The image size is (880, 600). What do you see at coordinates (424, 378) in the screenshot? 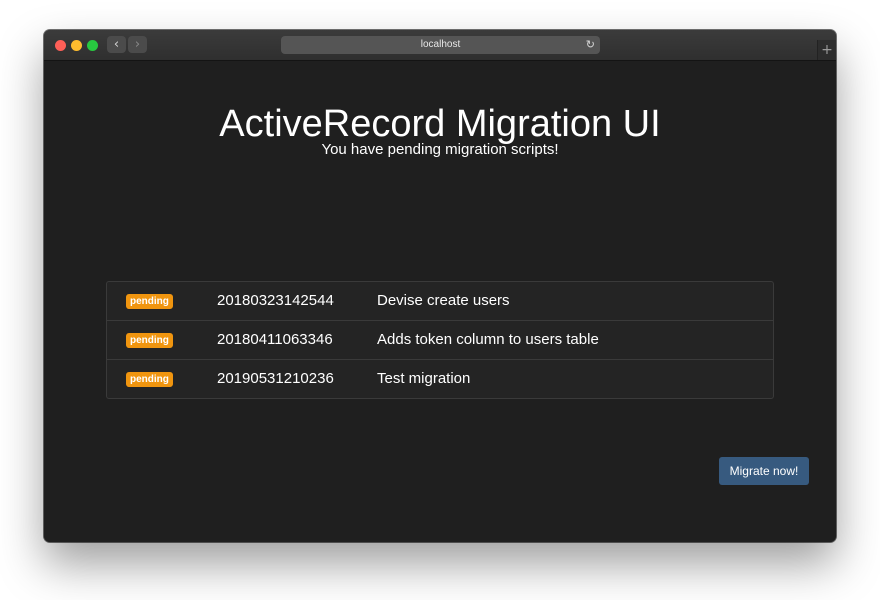
I see `migration-name: Test migration` at bounding box center [424, 378].